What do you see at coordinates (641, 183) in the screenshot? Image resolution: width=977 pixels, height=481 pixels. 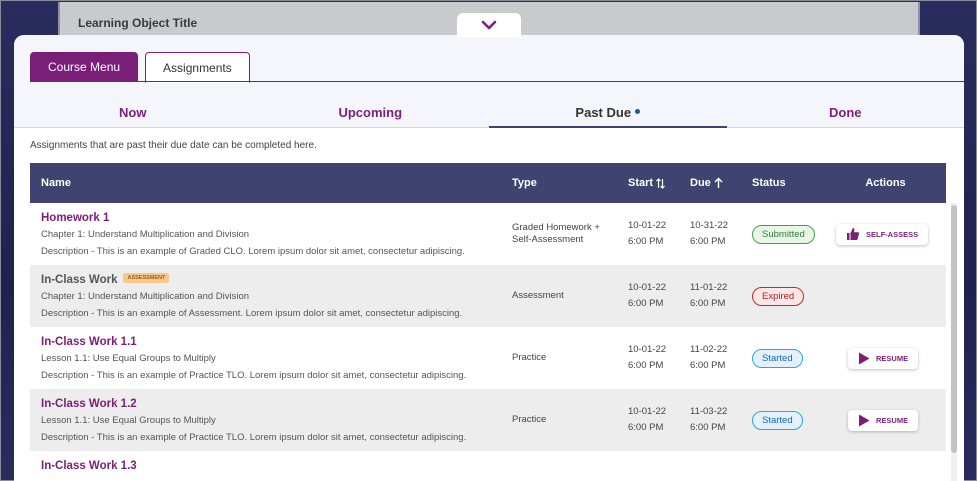 I see `header-start-label: Start` at bounding box center [641, 183].